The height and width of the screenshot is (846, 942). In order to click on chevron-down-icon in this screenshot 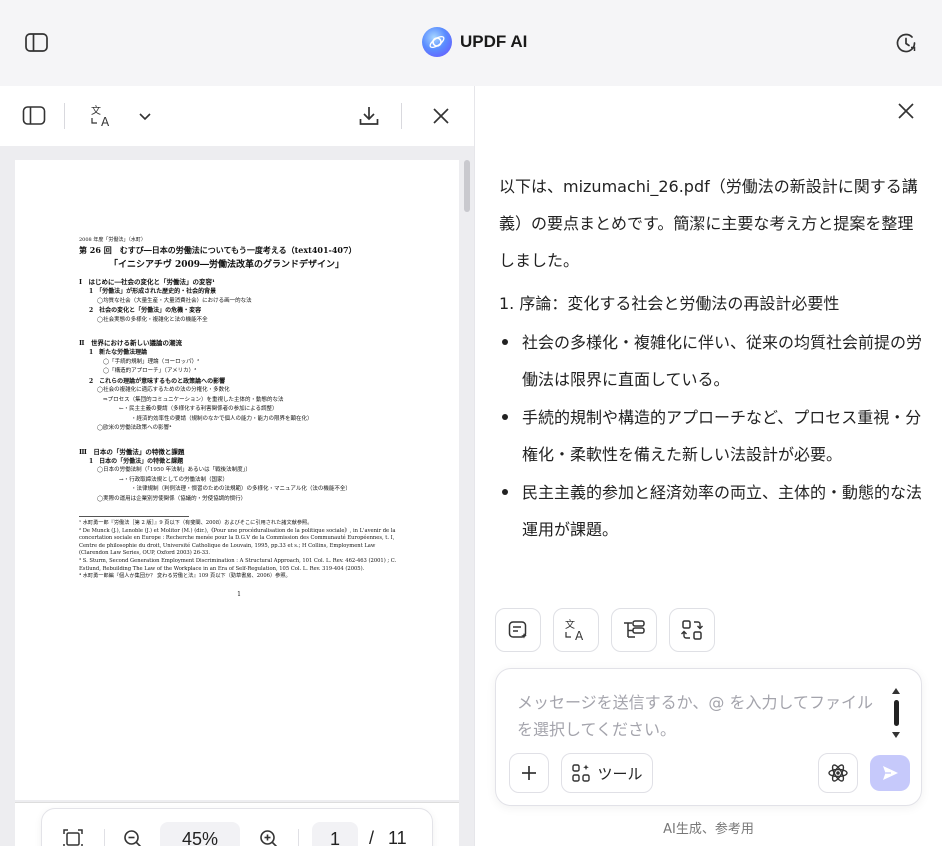, I will do `click(145, 116)`.